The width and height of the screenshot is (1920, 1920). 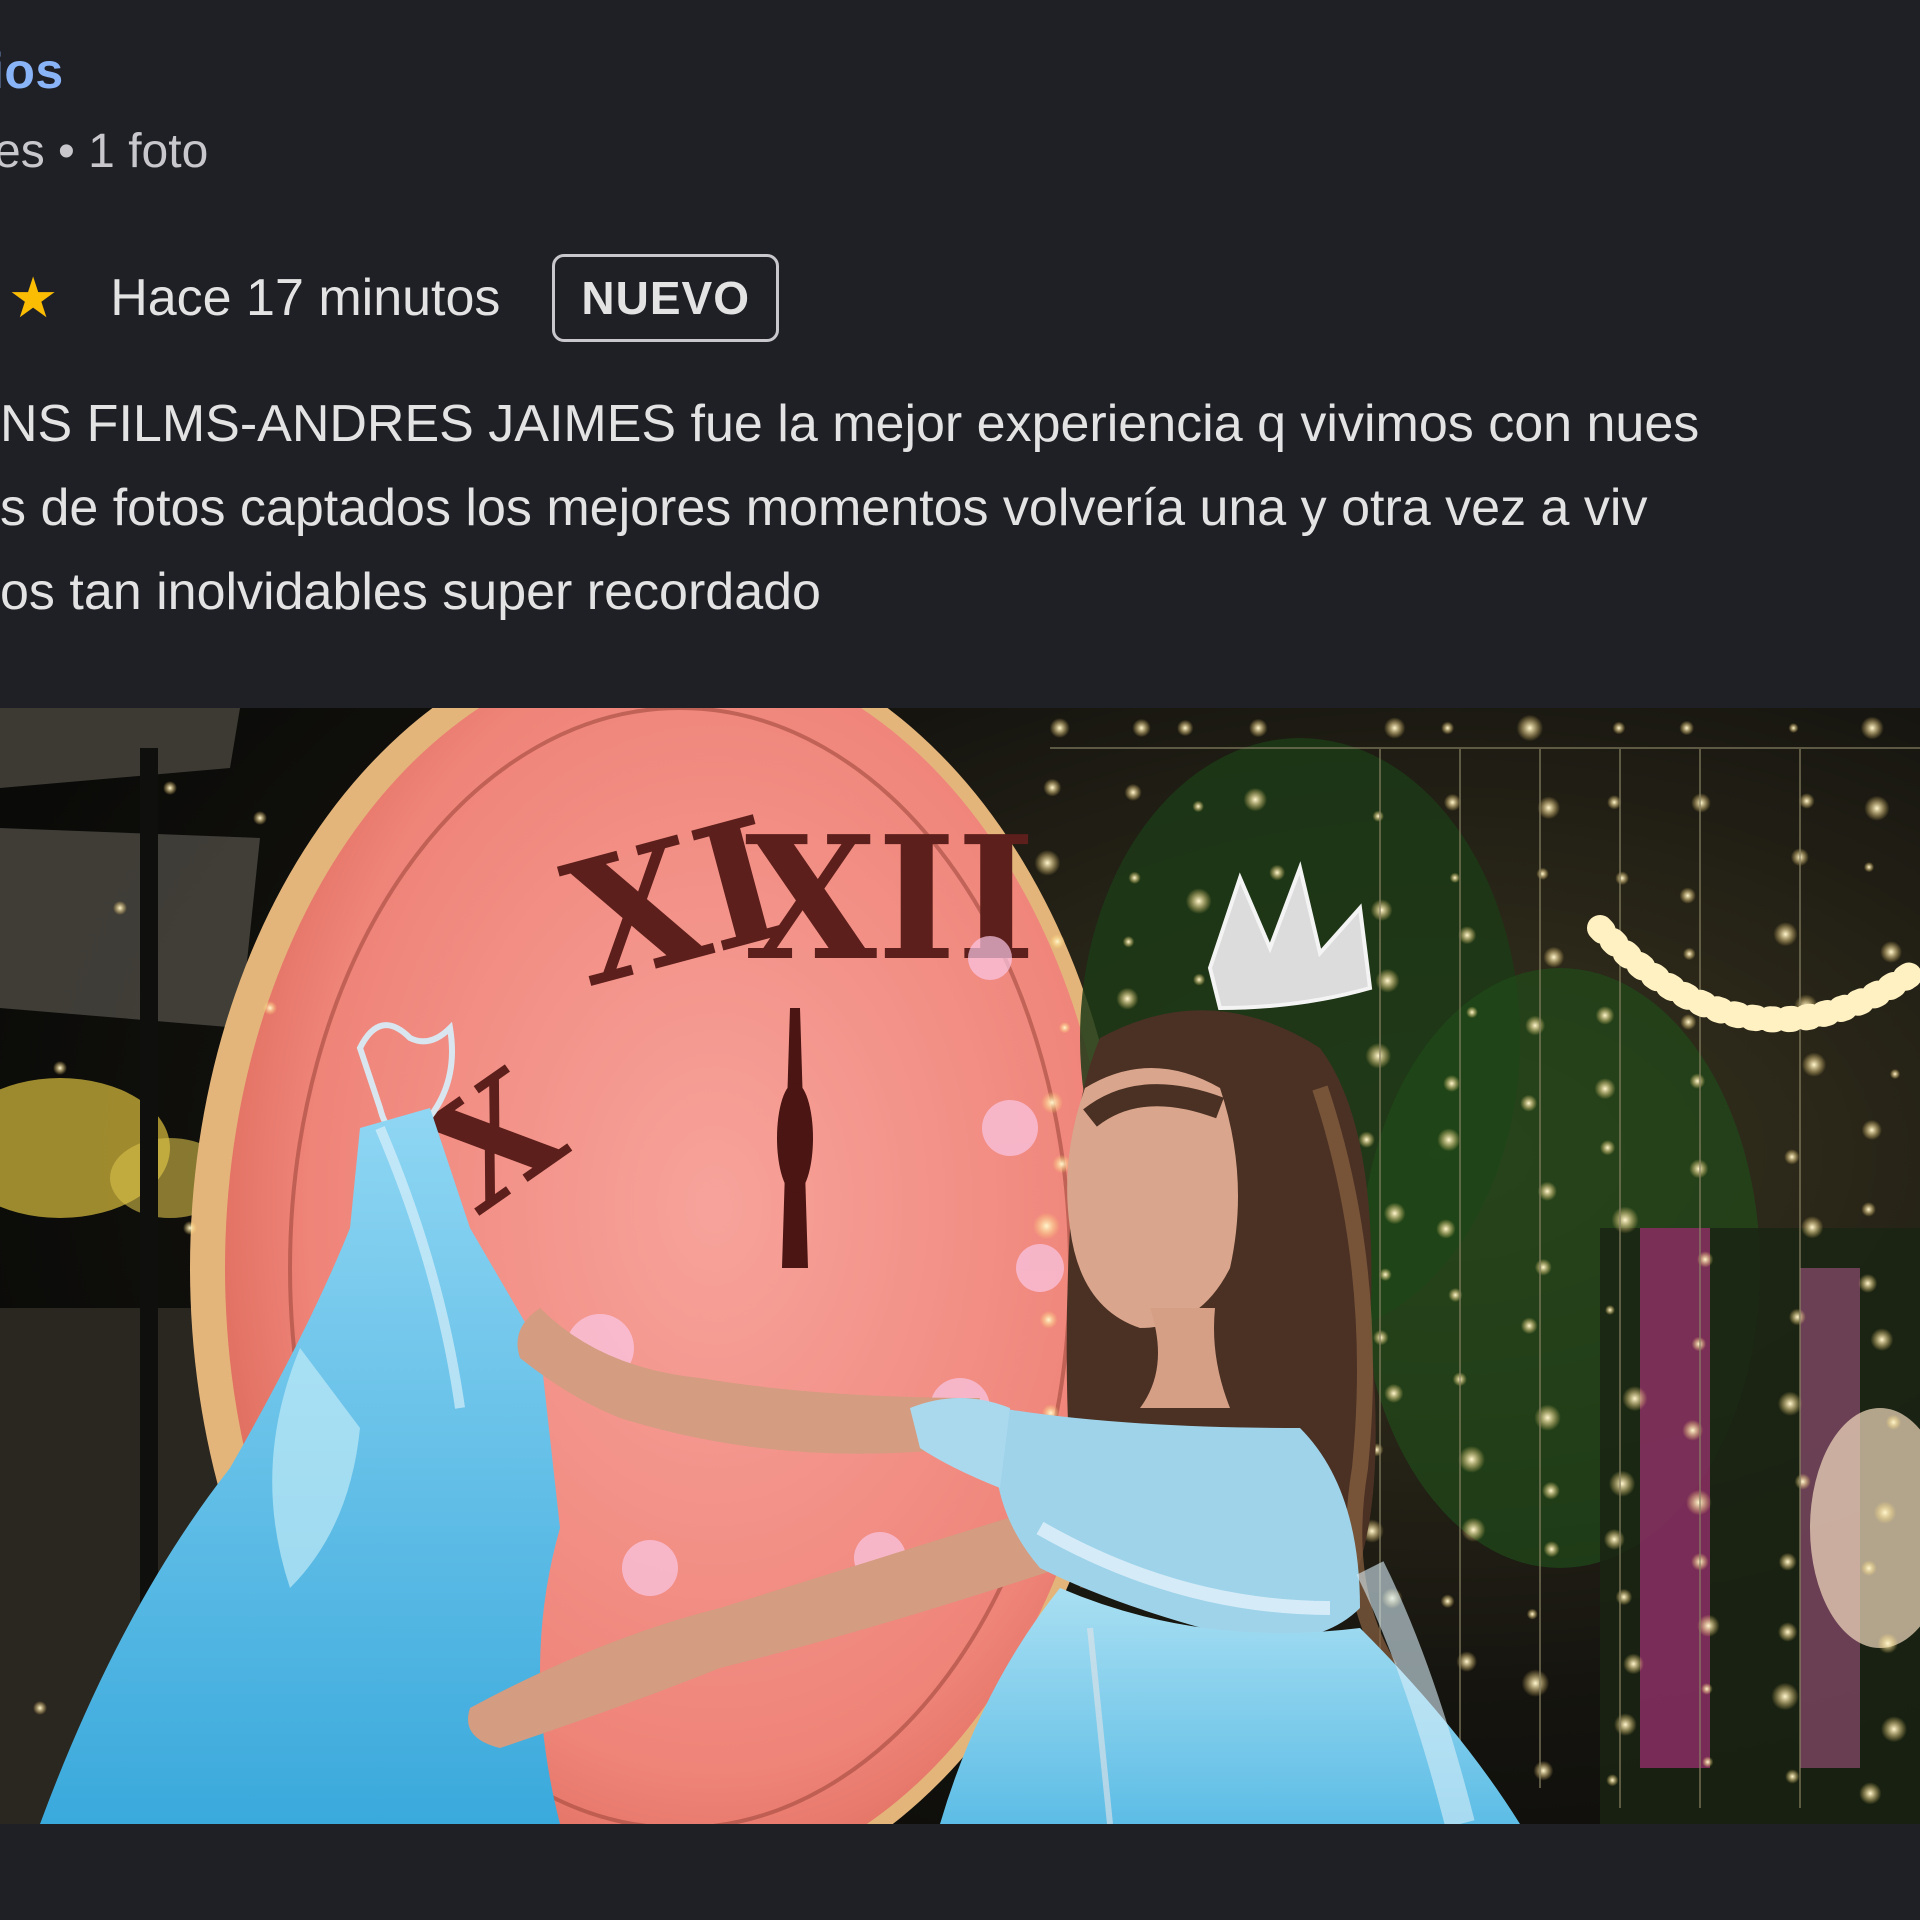 I want to click on review-text-line: os tan inolvidables super recordado, so click(x=410, y=592).